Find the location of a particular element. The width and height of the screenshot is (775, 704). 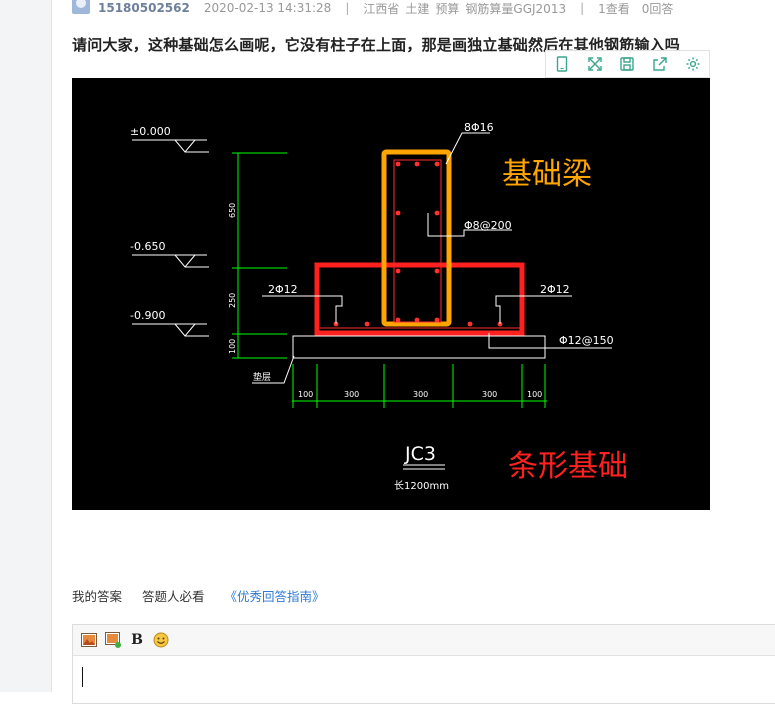

tag-1: 预算 is located at coordinates (447, 8).